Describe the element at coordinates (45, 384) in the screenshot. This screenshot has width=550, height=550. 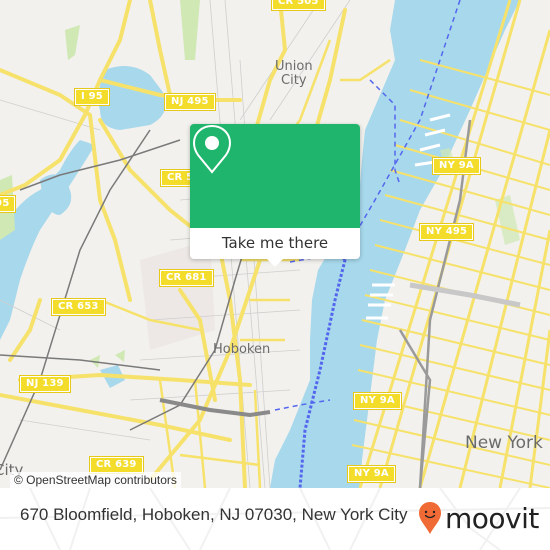
I see `road-shield-nj-139: NJ 139` at that location.